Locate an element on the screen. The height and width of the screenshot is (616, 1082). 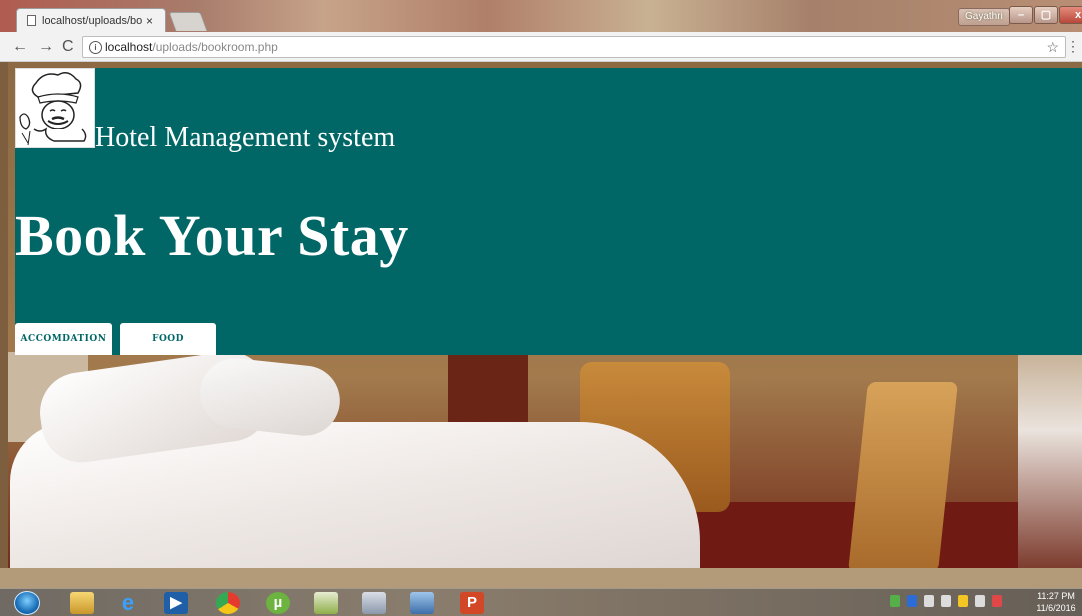
taskbar-clock: 11:27 PM 11/6/2016 is located at coordinates (1056, 602).